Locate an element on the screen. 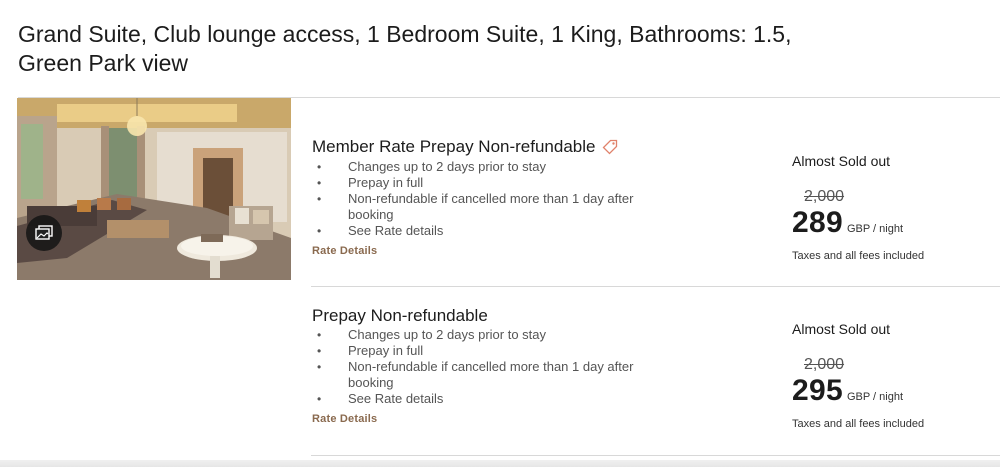  tag-icon is located at coordinates (610, 147).